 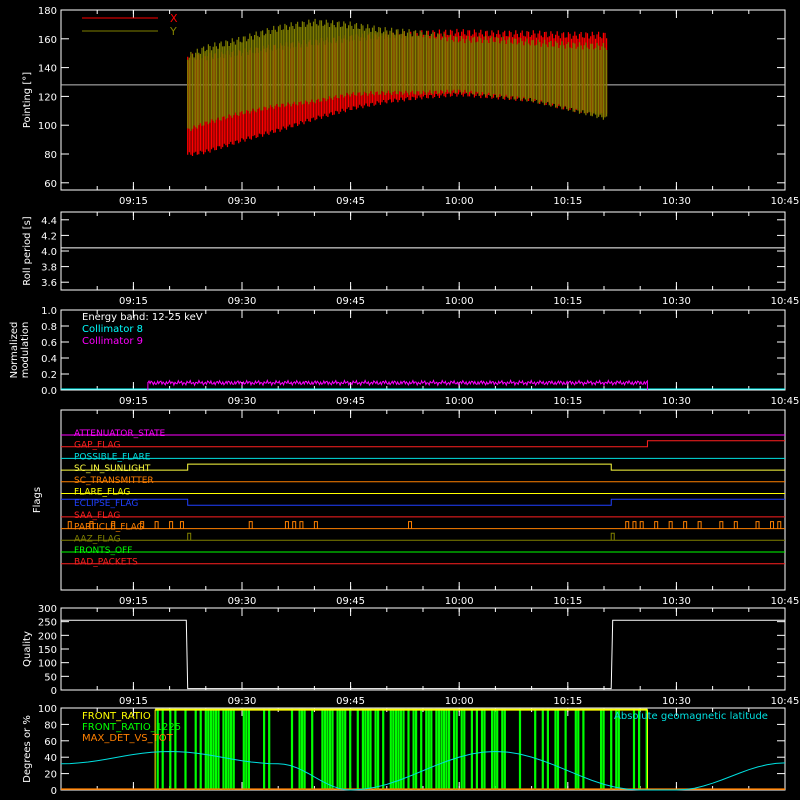 I want to click on y-tick-label: 150, so click(x=47, y=650).